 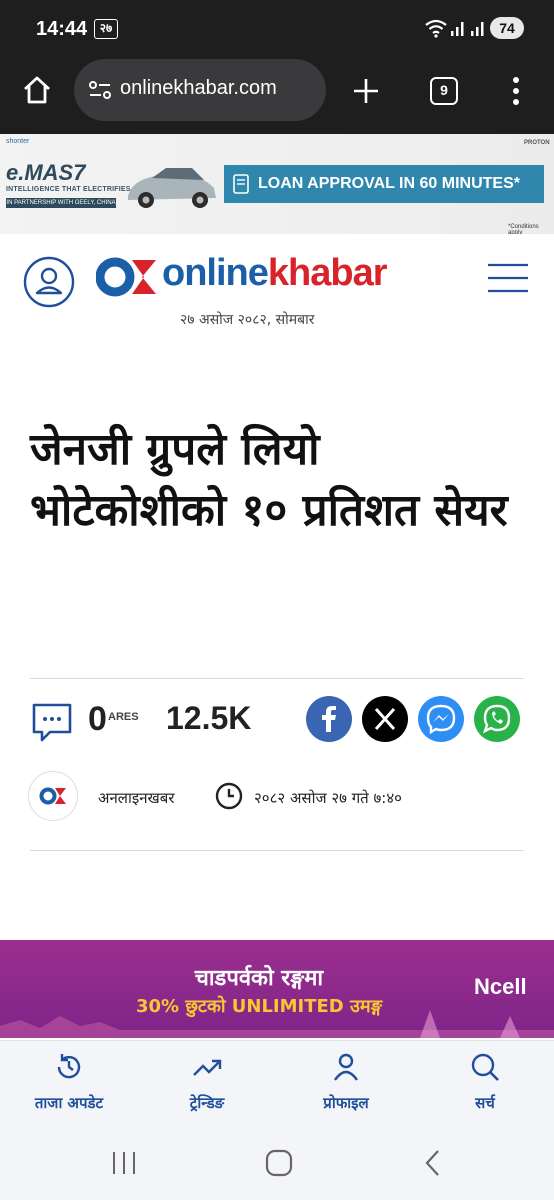 I want to click on home-button-icon, so click(x=279, y=1163).